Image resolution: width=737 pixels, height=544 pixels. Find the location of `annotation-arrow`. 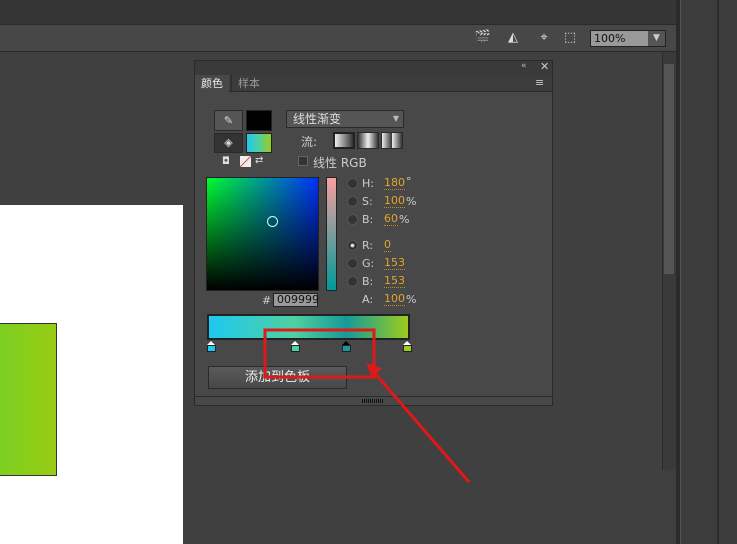

annotation-arrow is located at coordinates (420, 426).